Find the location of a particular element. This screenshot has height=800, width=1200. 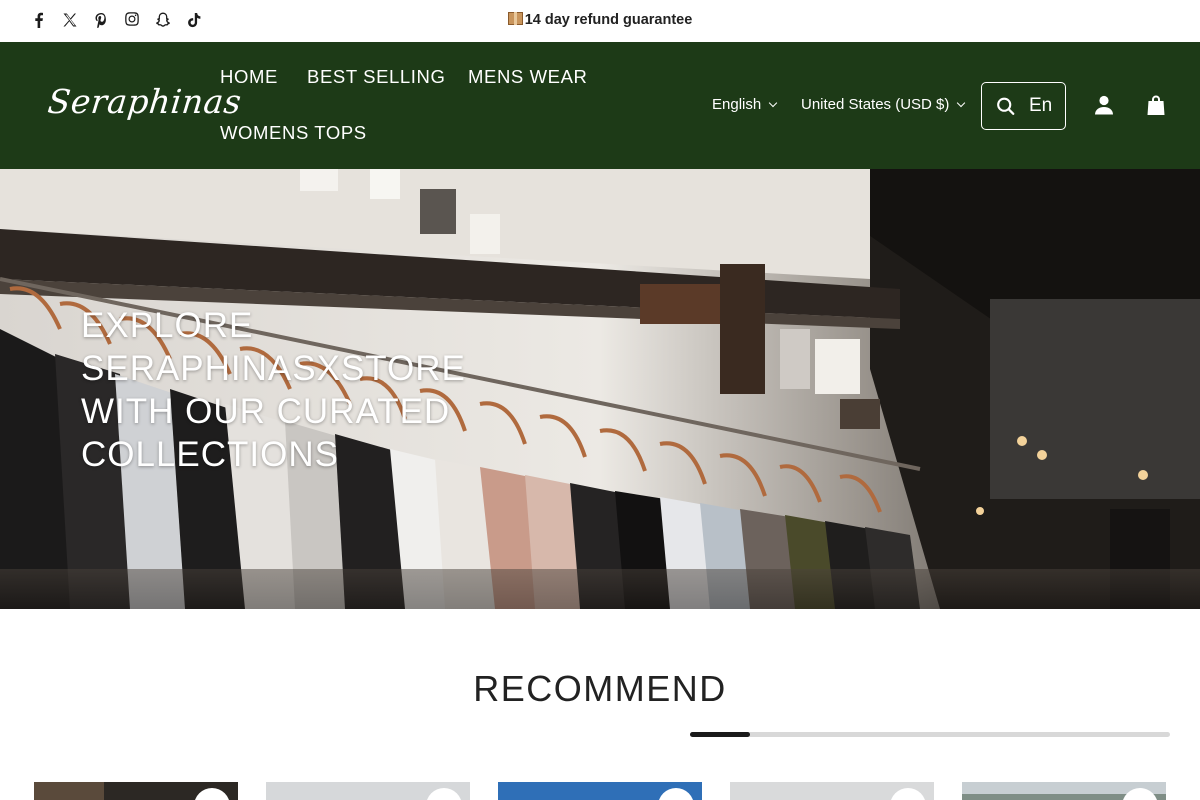

hero-line: WITH OUR CURATED is located at coordinates (266, 411).